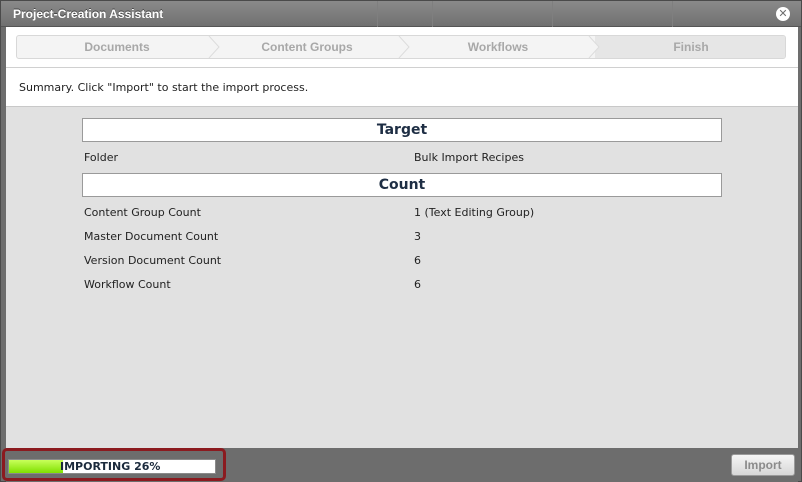  What do you see at coordinates (498, 47) in the screenshot?
I see `wizard-step-workflows: Workflows` at bounding box center [498, 47].